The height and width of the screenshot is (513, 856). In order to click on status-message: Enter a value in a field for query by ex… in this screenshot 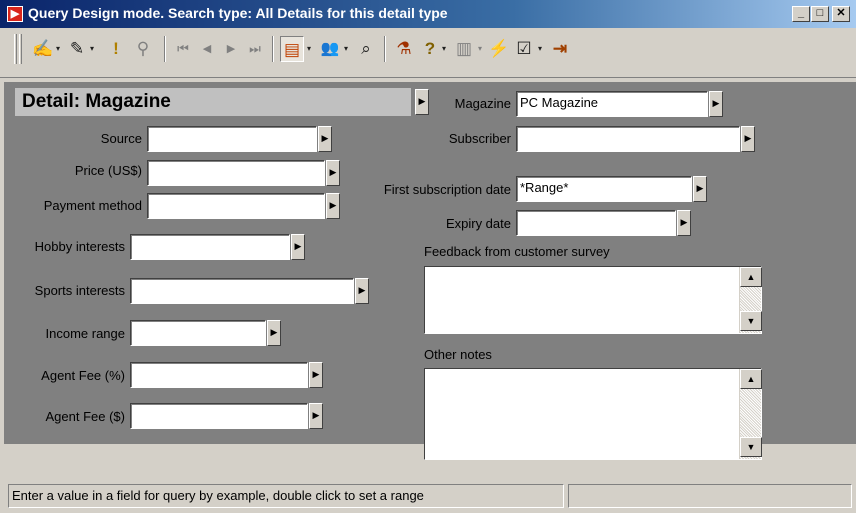, I will do `click(286, 496)`.